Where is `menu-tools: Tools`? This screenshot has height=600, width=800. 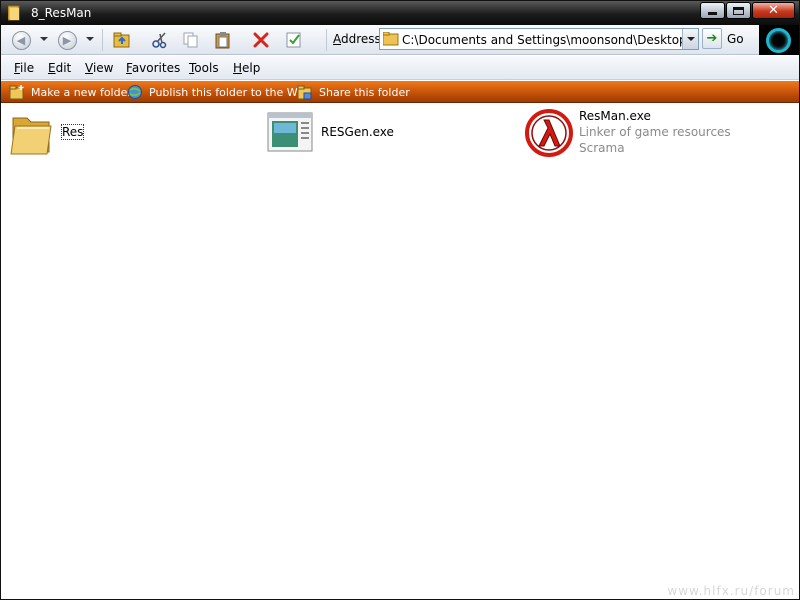 menu-tools: Tools is located at coordinates (204, 68).